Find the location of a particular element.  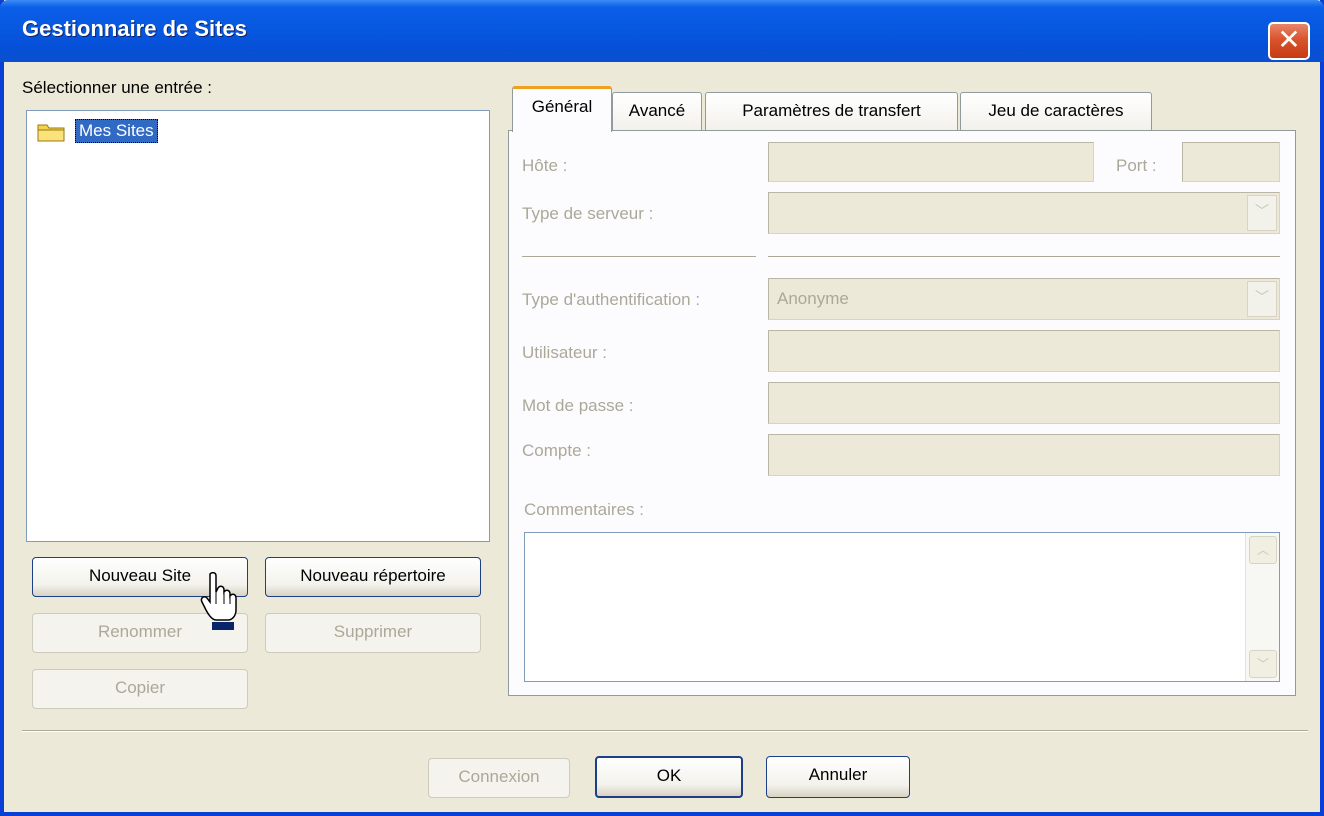

delete-button: Supprimer is located at coordinates (373, 633).